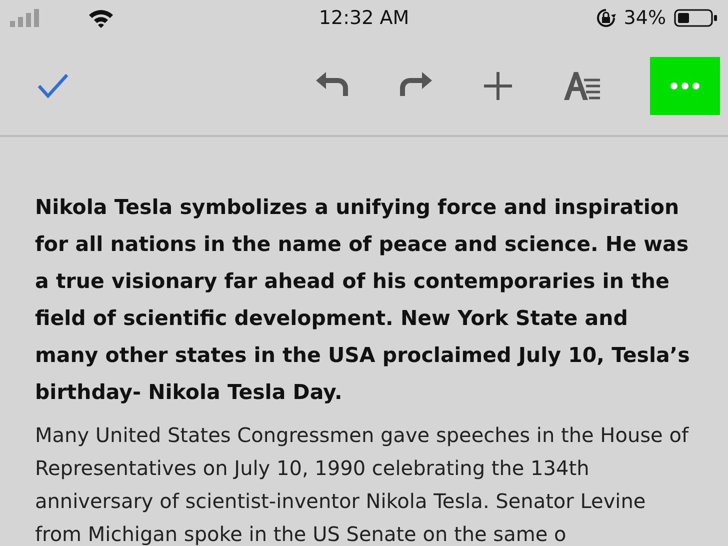 This screenshot has height=546, width=728. I want to click on wifi-icon, so click(101, 18).